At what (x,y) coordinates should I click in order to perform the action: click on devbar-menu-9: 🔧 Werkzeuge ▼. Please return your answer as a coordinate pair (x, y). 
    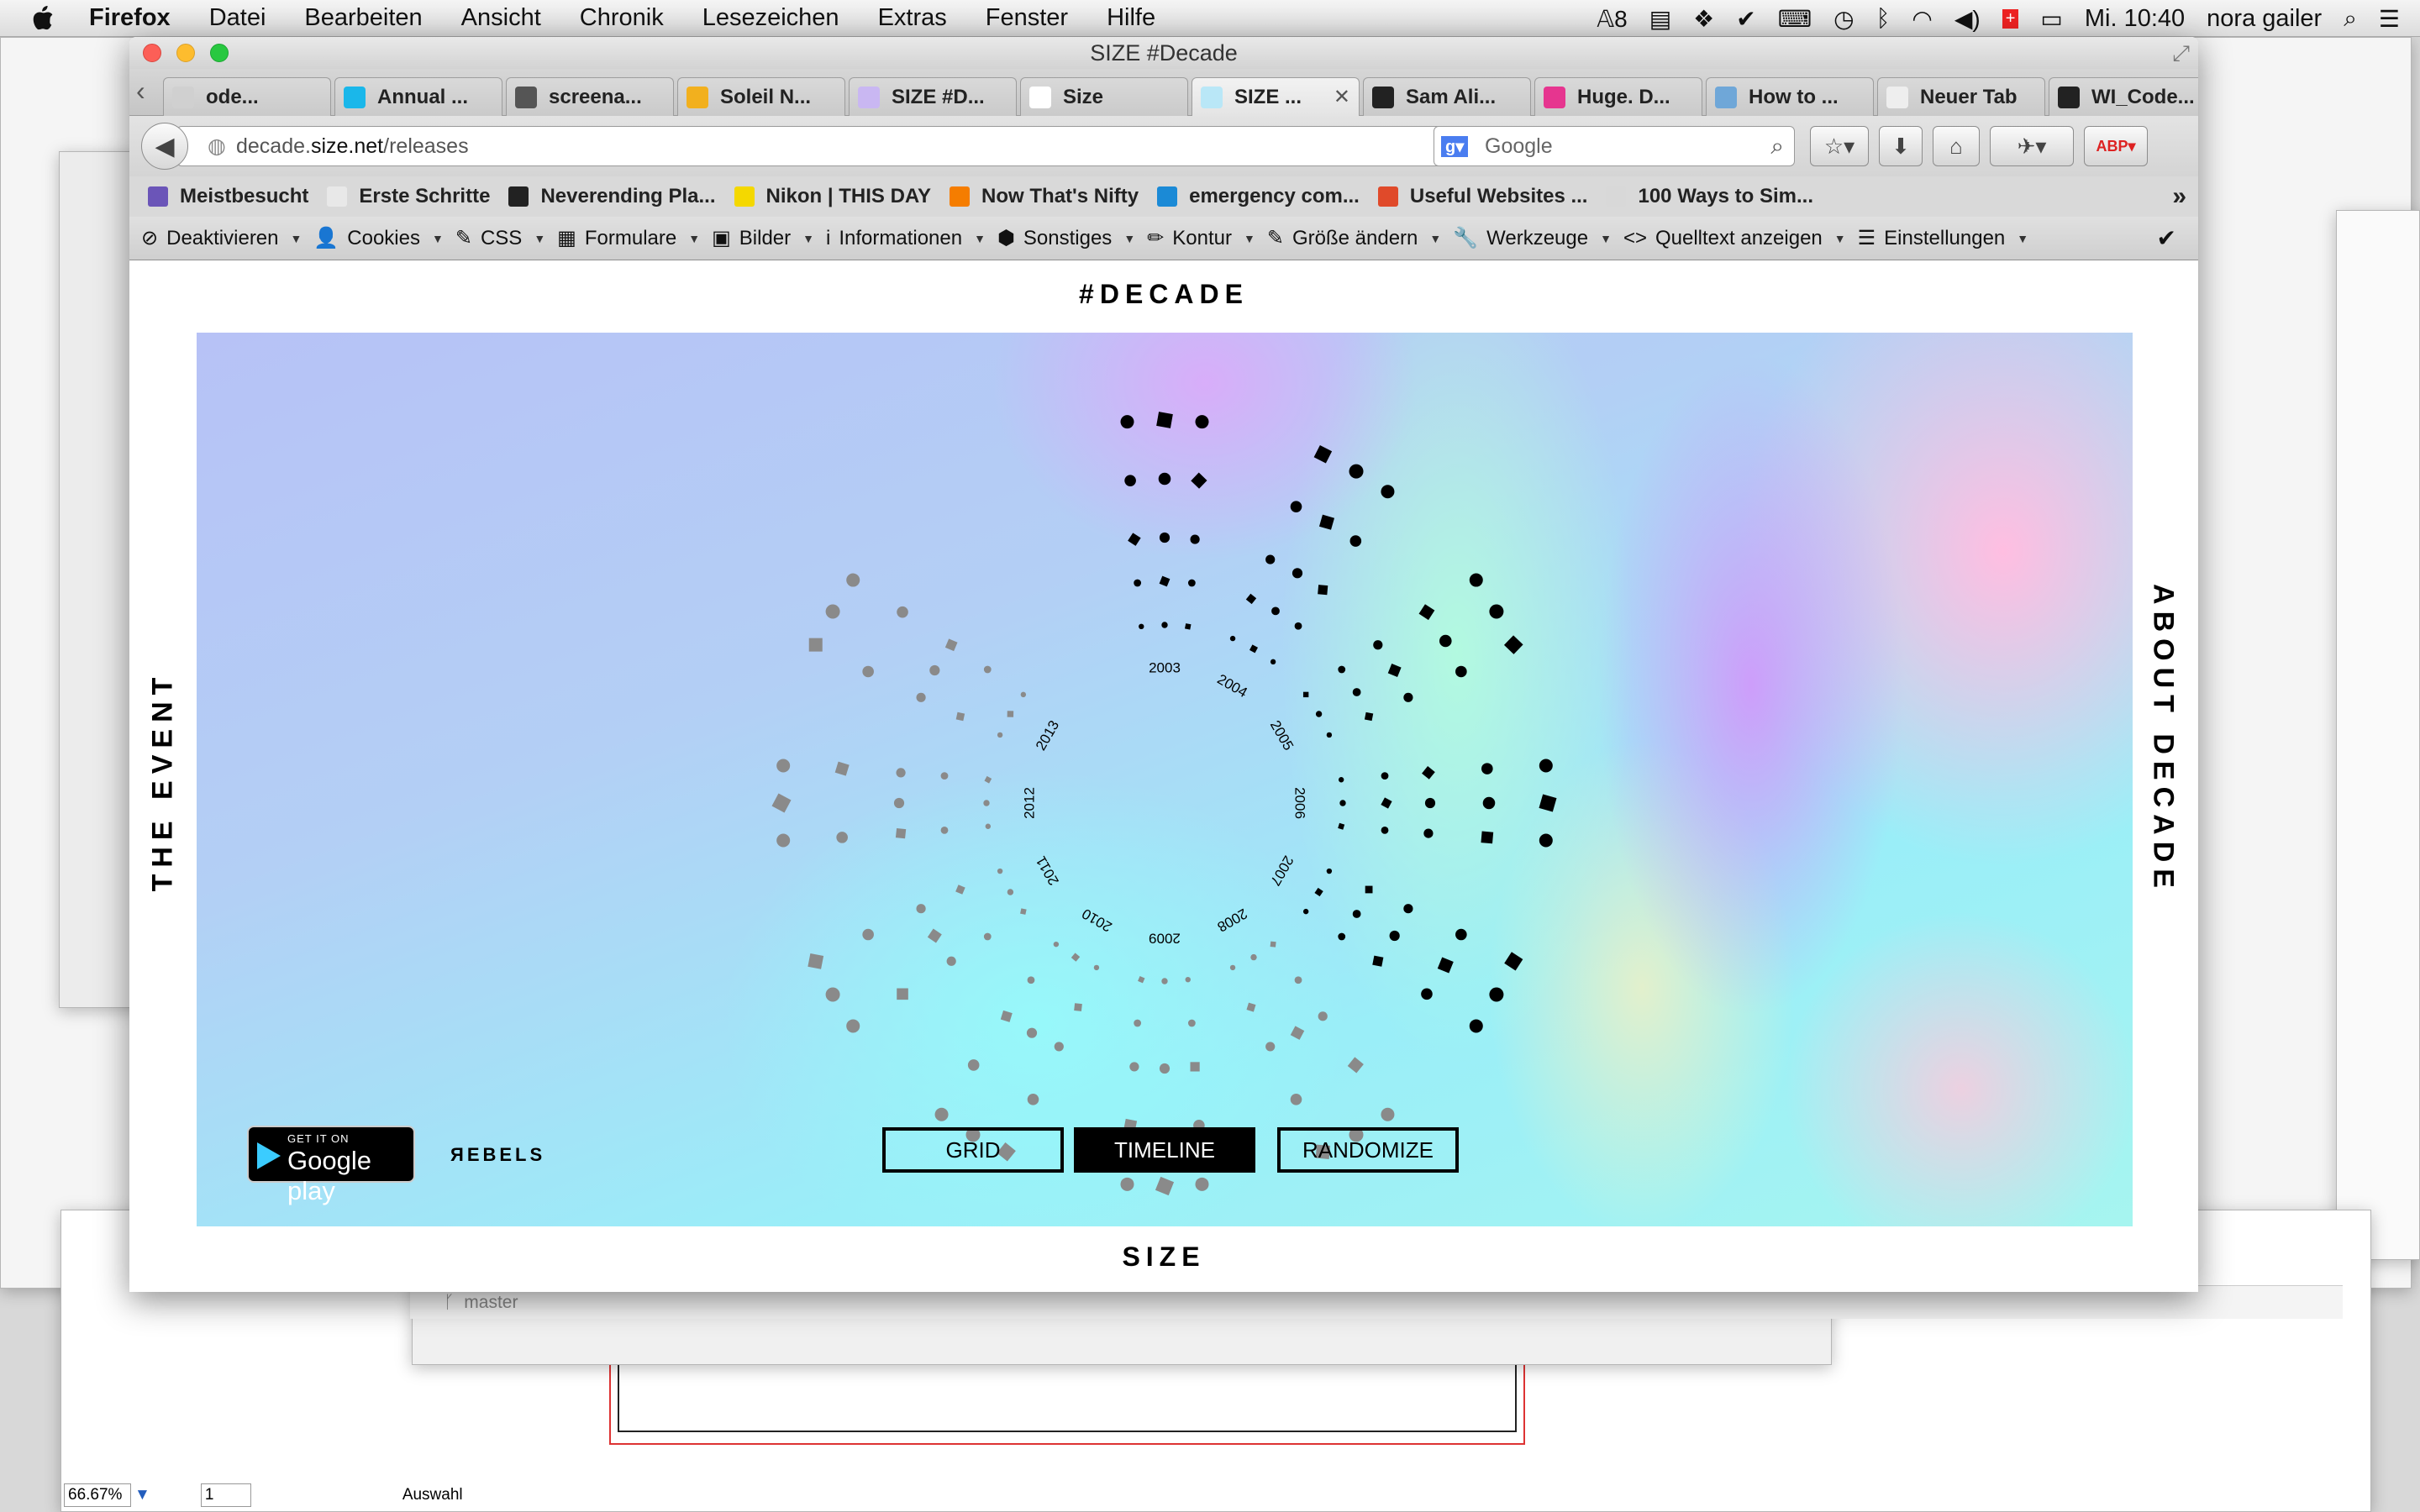
    Looking at the image, I should click on (1532, 238).